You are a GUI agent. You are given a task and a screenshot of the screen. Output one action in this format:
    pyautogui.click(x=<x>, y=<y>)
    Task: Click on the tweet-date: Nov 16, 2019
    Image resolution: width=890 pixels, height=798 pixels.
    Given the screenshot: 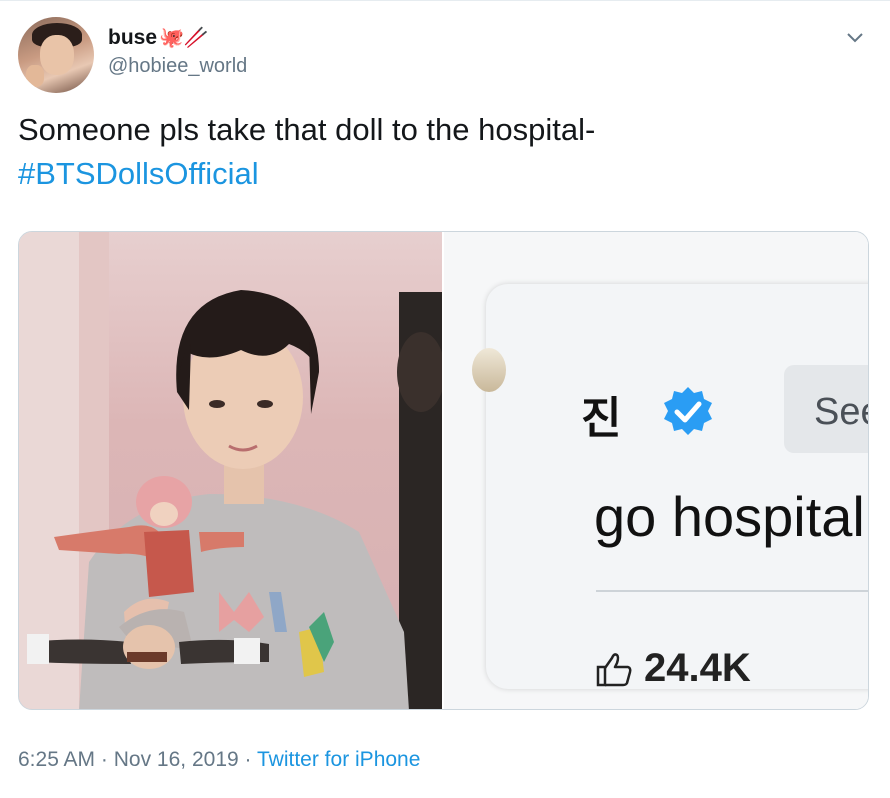 What is the action you would take?
    pyautogui.click(x=176, y=759)
    